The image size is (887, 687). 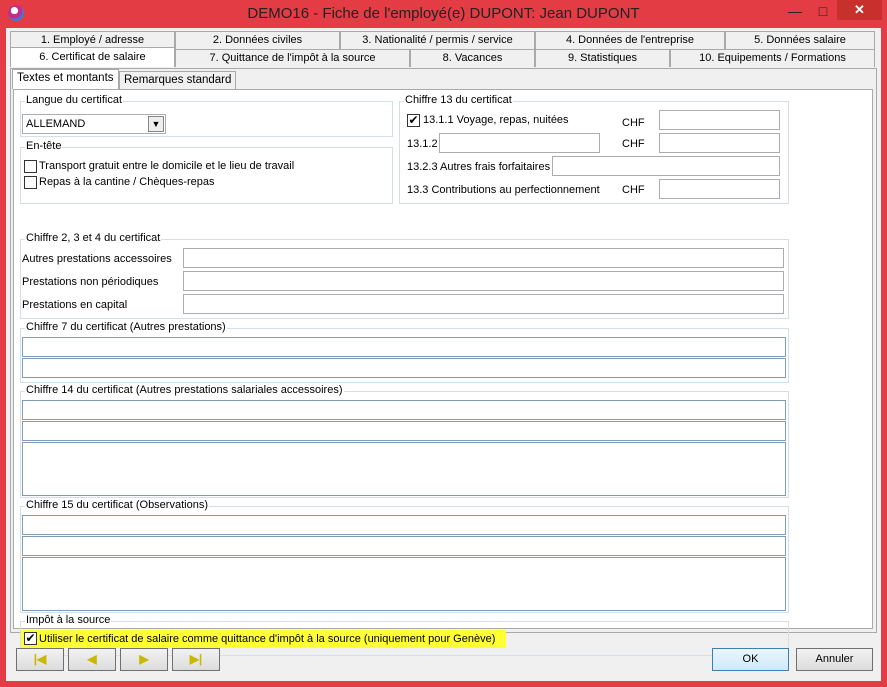 I want to click on chiffre14-text, so click(x=404, y=469).